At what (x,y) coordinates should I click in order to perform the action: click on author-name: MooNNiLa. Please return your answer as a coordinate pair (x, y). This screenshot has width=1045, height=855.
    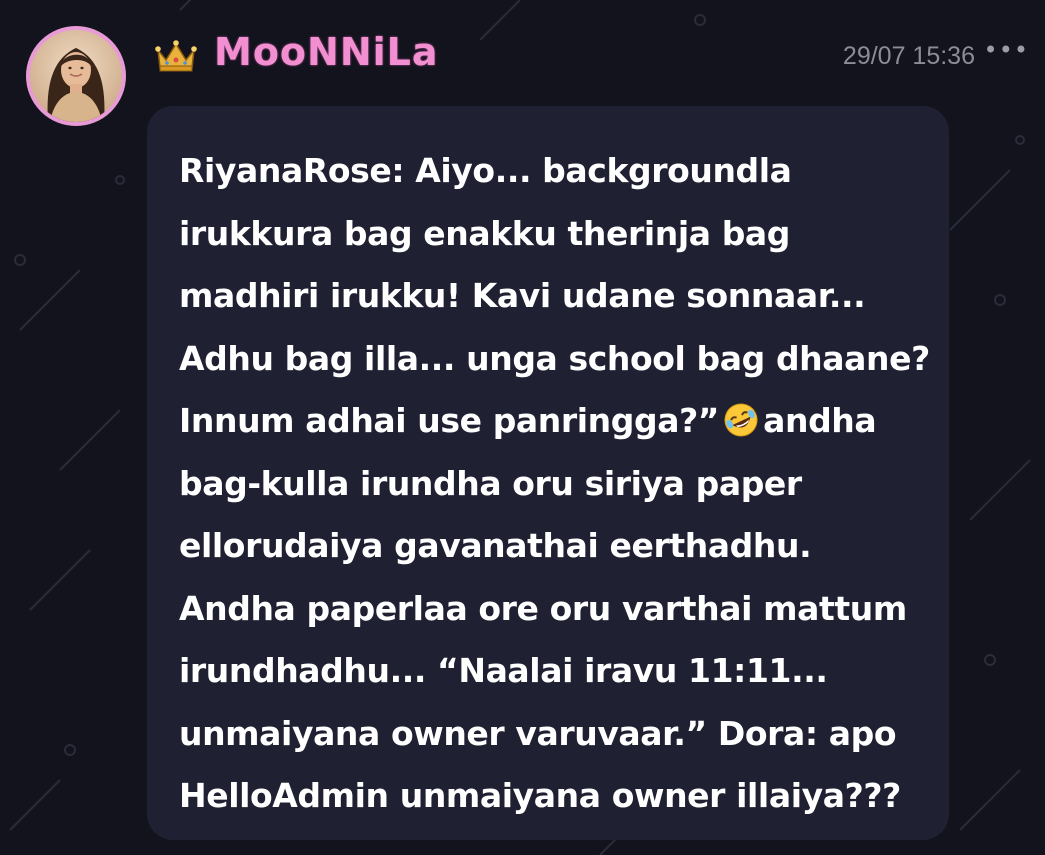
    Looking at the image, I should click on (326, 52).